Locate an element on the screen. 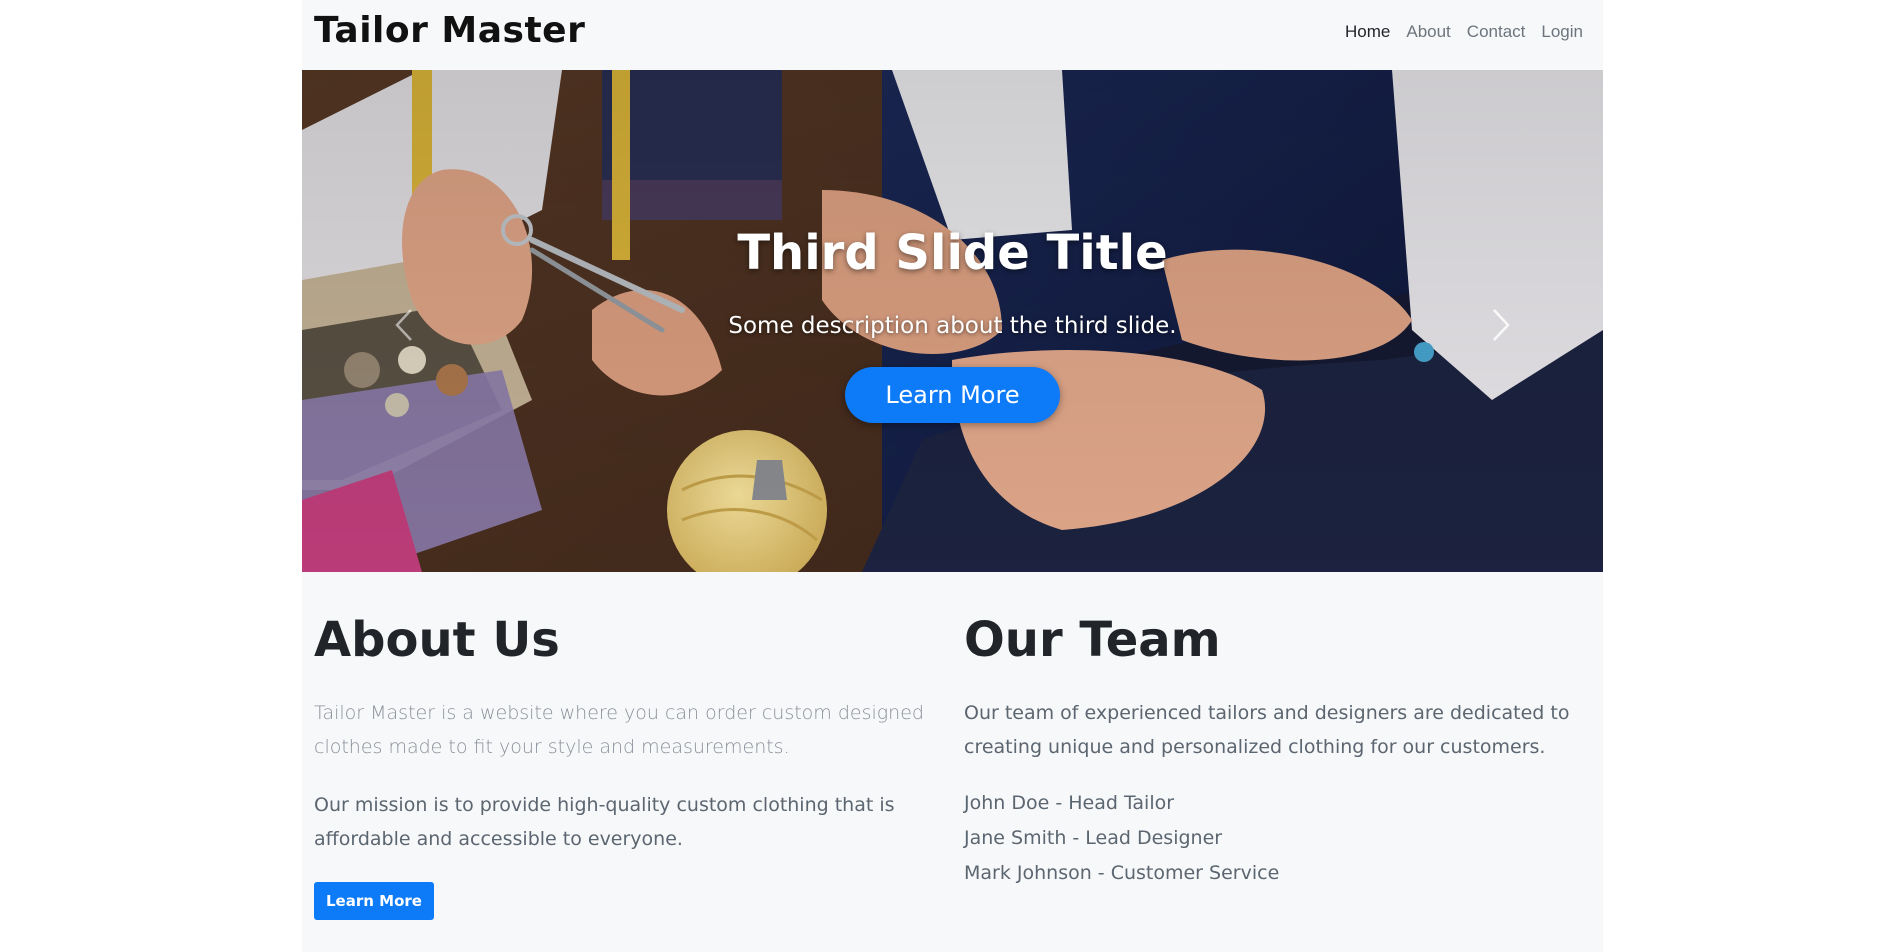  team-member: Jane Smith - Lead Designer is located at coordinates (1093, 837).